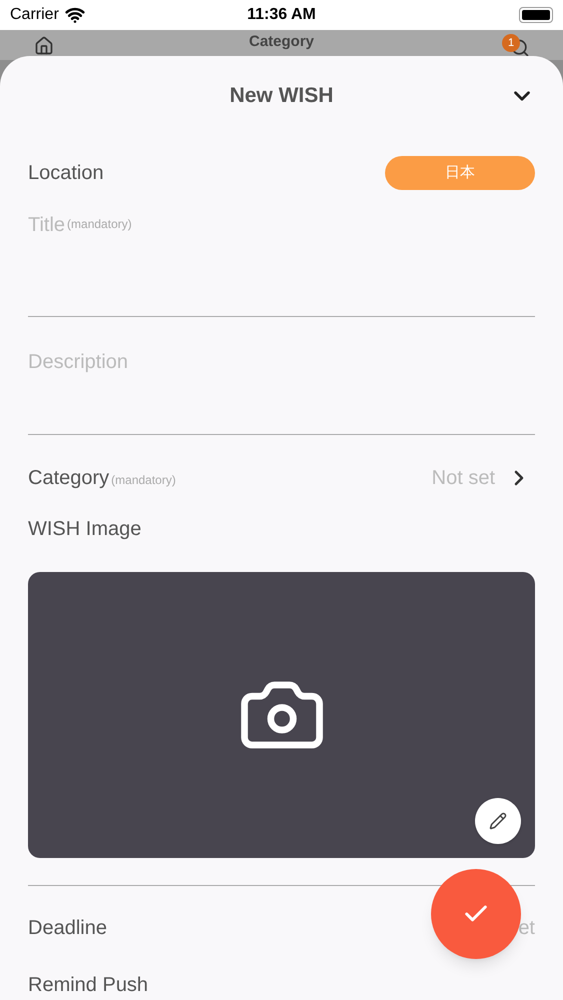 The width and height of the screenshot is (563, 1000). Describe the element at coordinates (460, 173) in the screenshot. I see `location-pill: 日本` at that location.